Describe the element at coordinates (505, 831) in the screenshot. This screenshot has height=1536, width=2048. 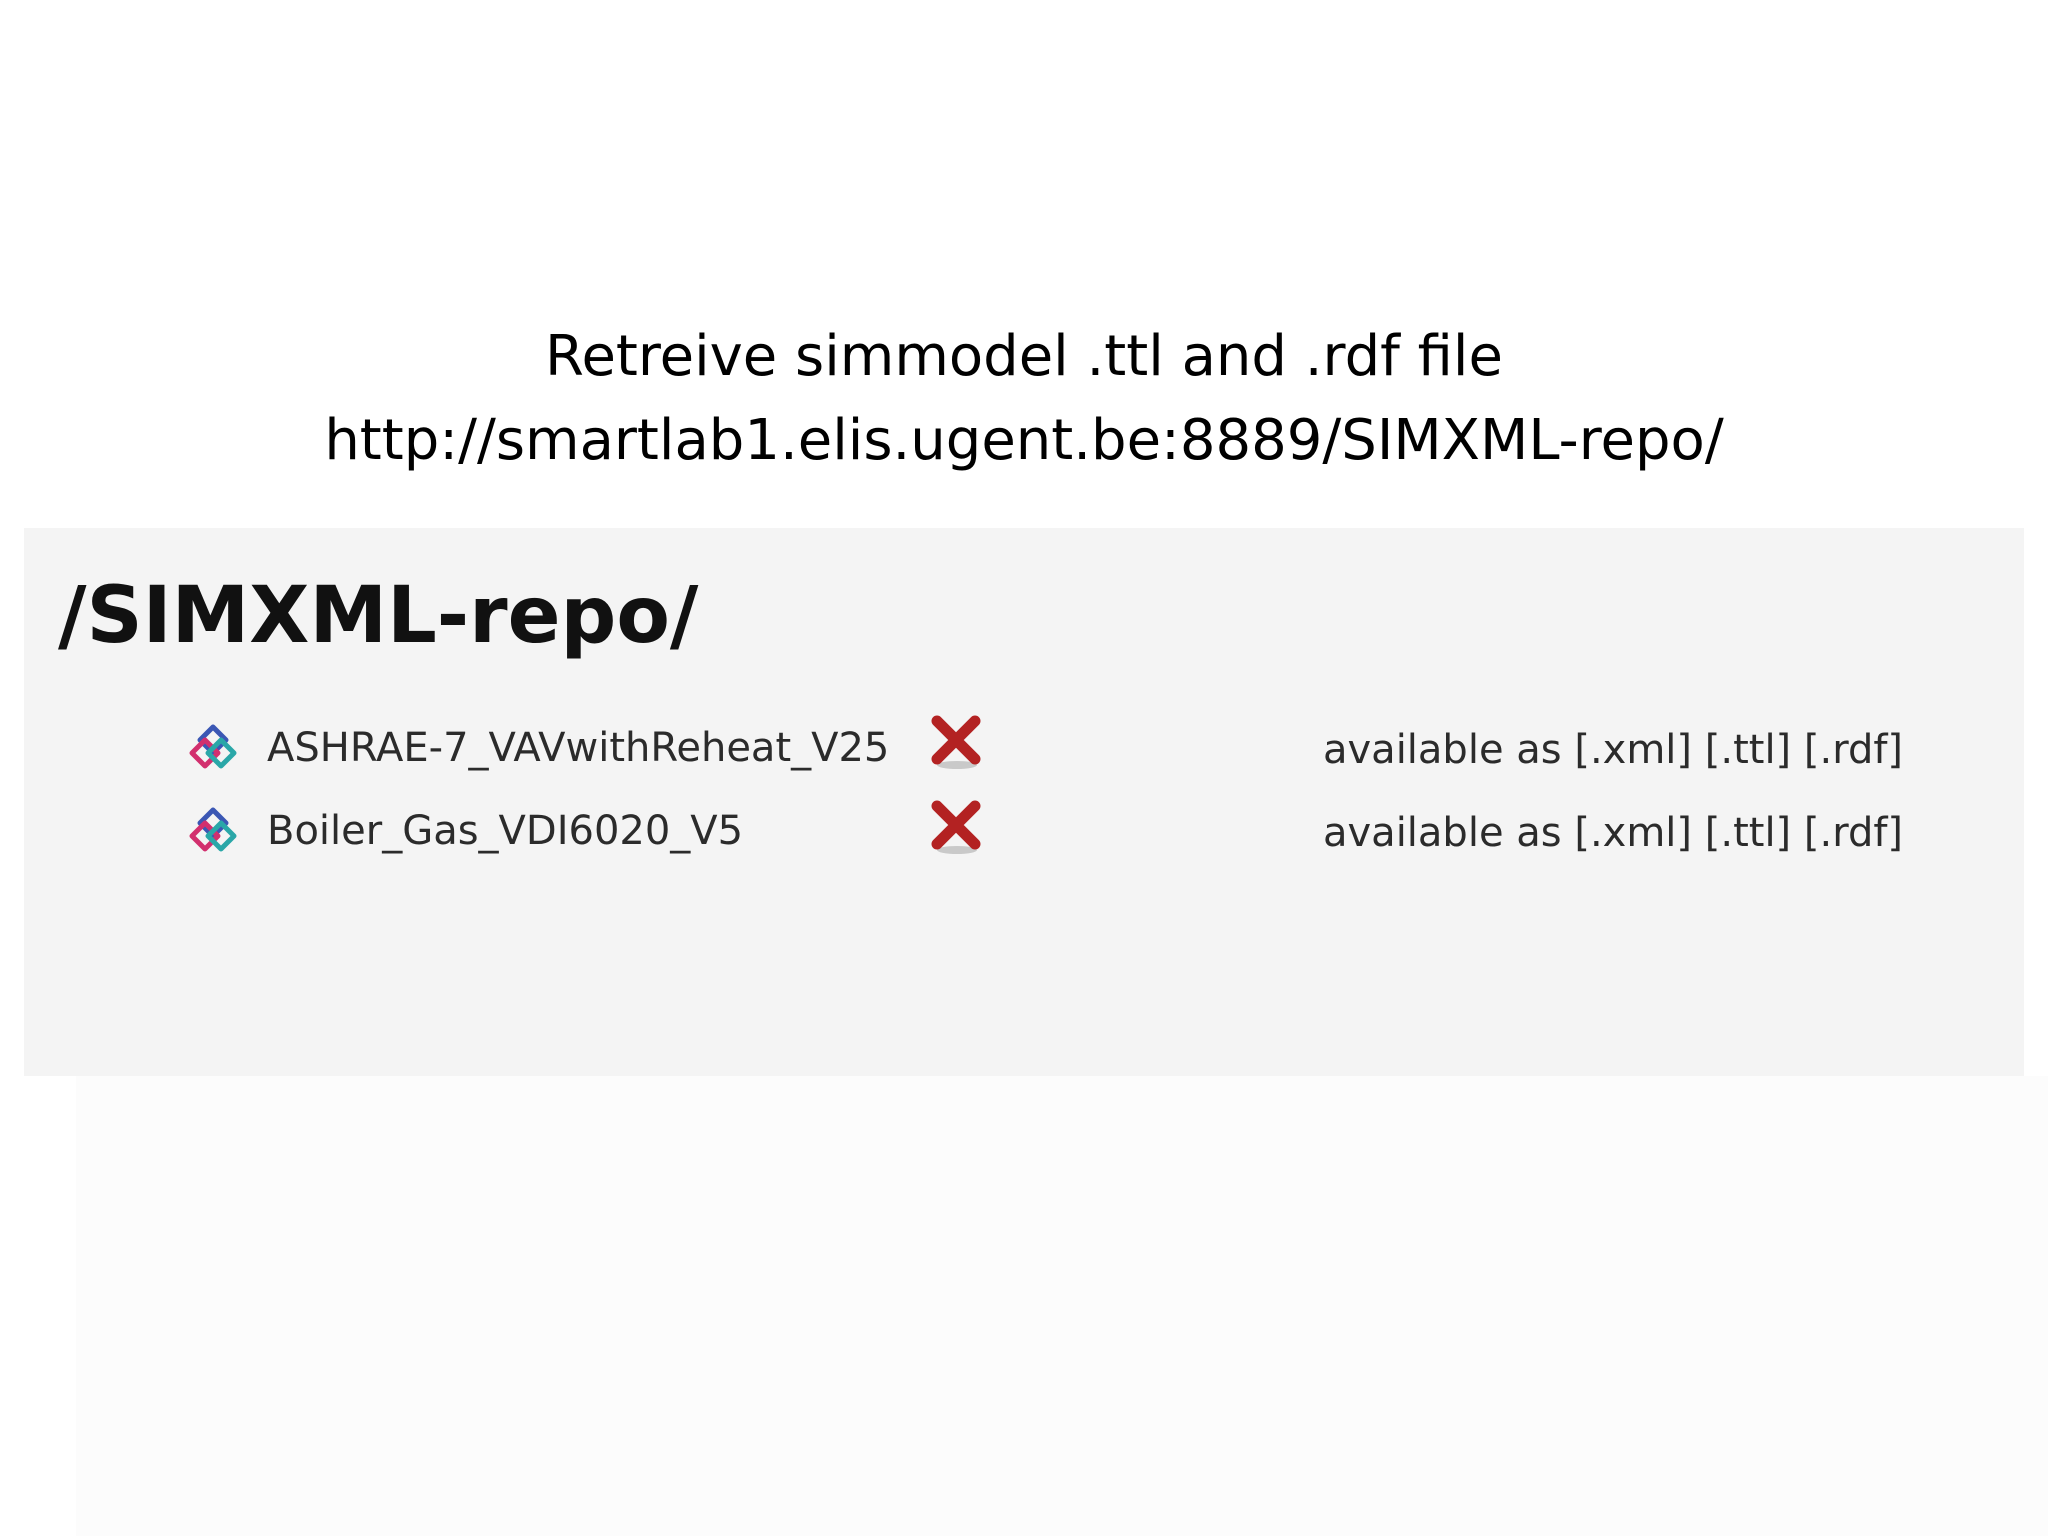
I see `file-name-link: Boiler_Gas_VDI6020_V5` at that location.